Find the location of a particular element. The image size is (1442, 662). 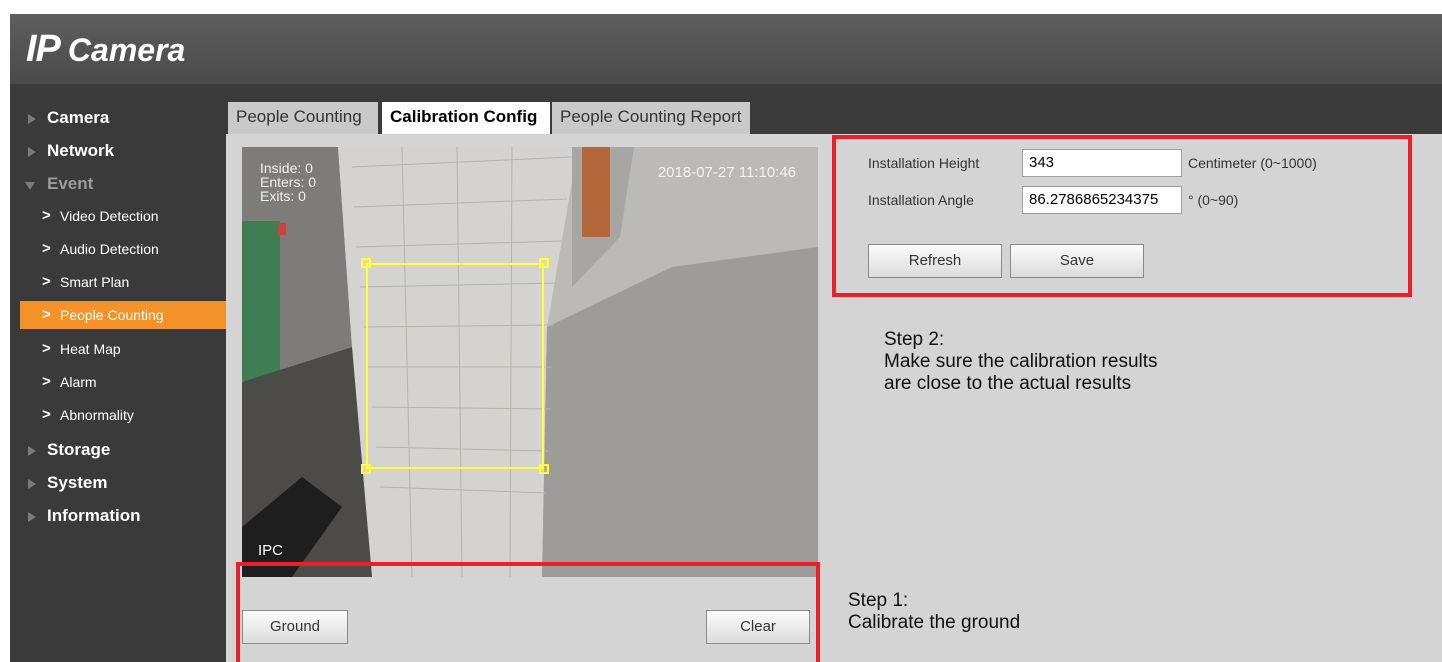

step2-title: Step 2: is located at coordinates (914, 339).